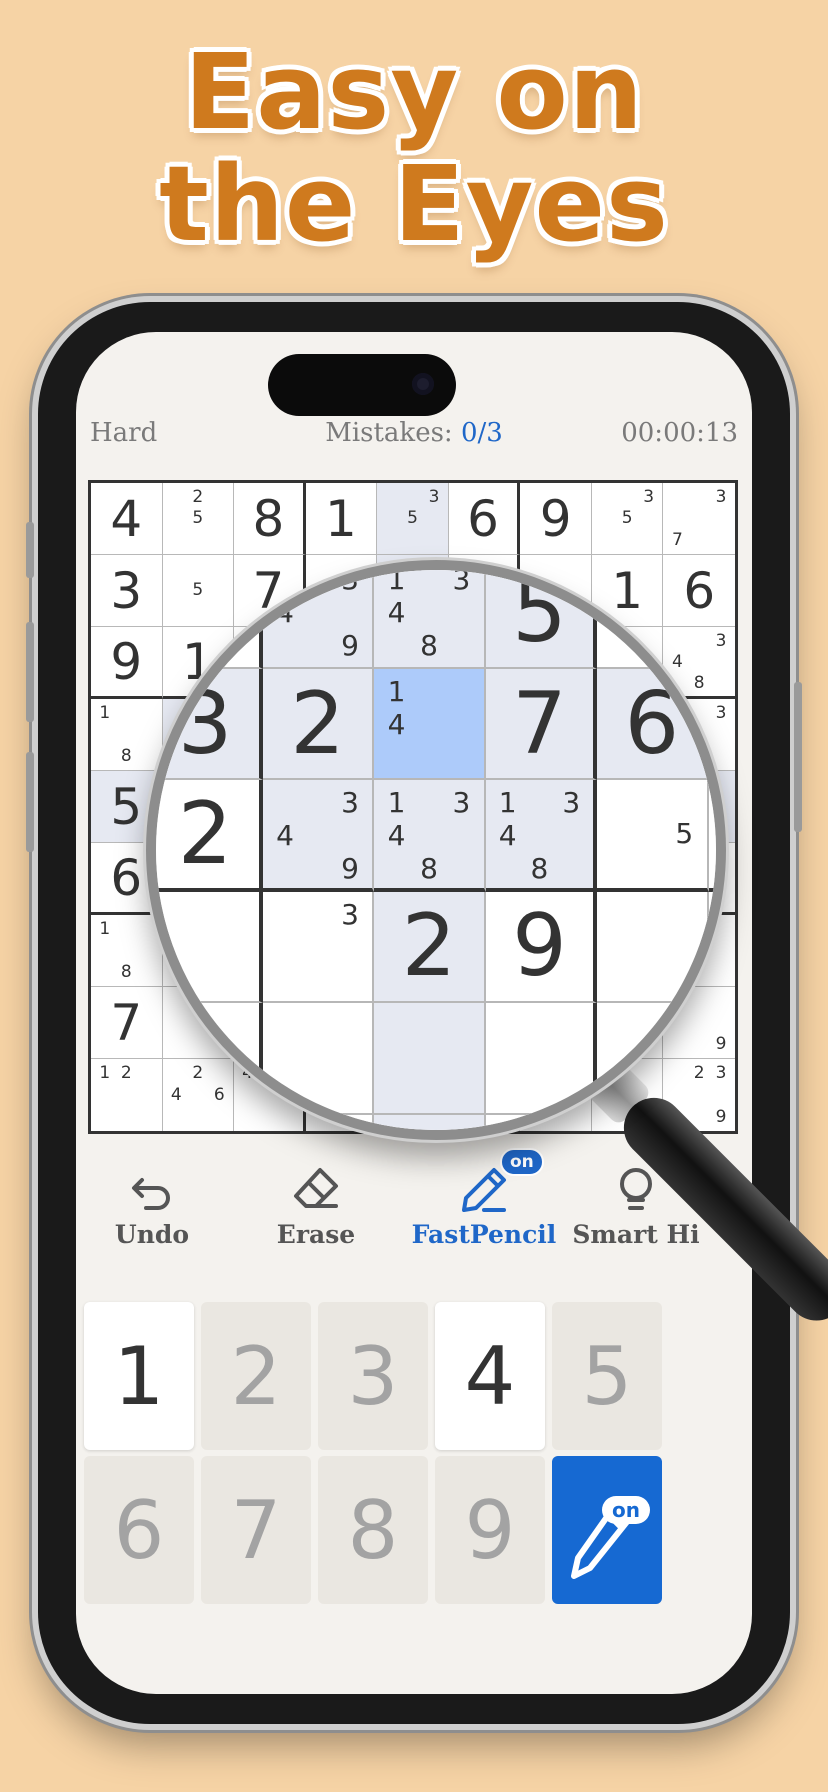 The image size is (828, 1792). Describe the element at coordinates (481, 433) in the screenshot. I see `mistakes-value: 0/3` at that location.